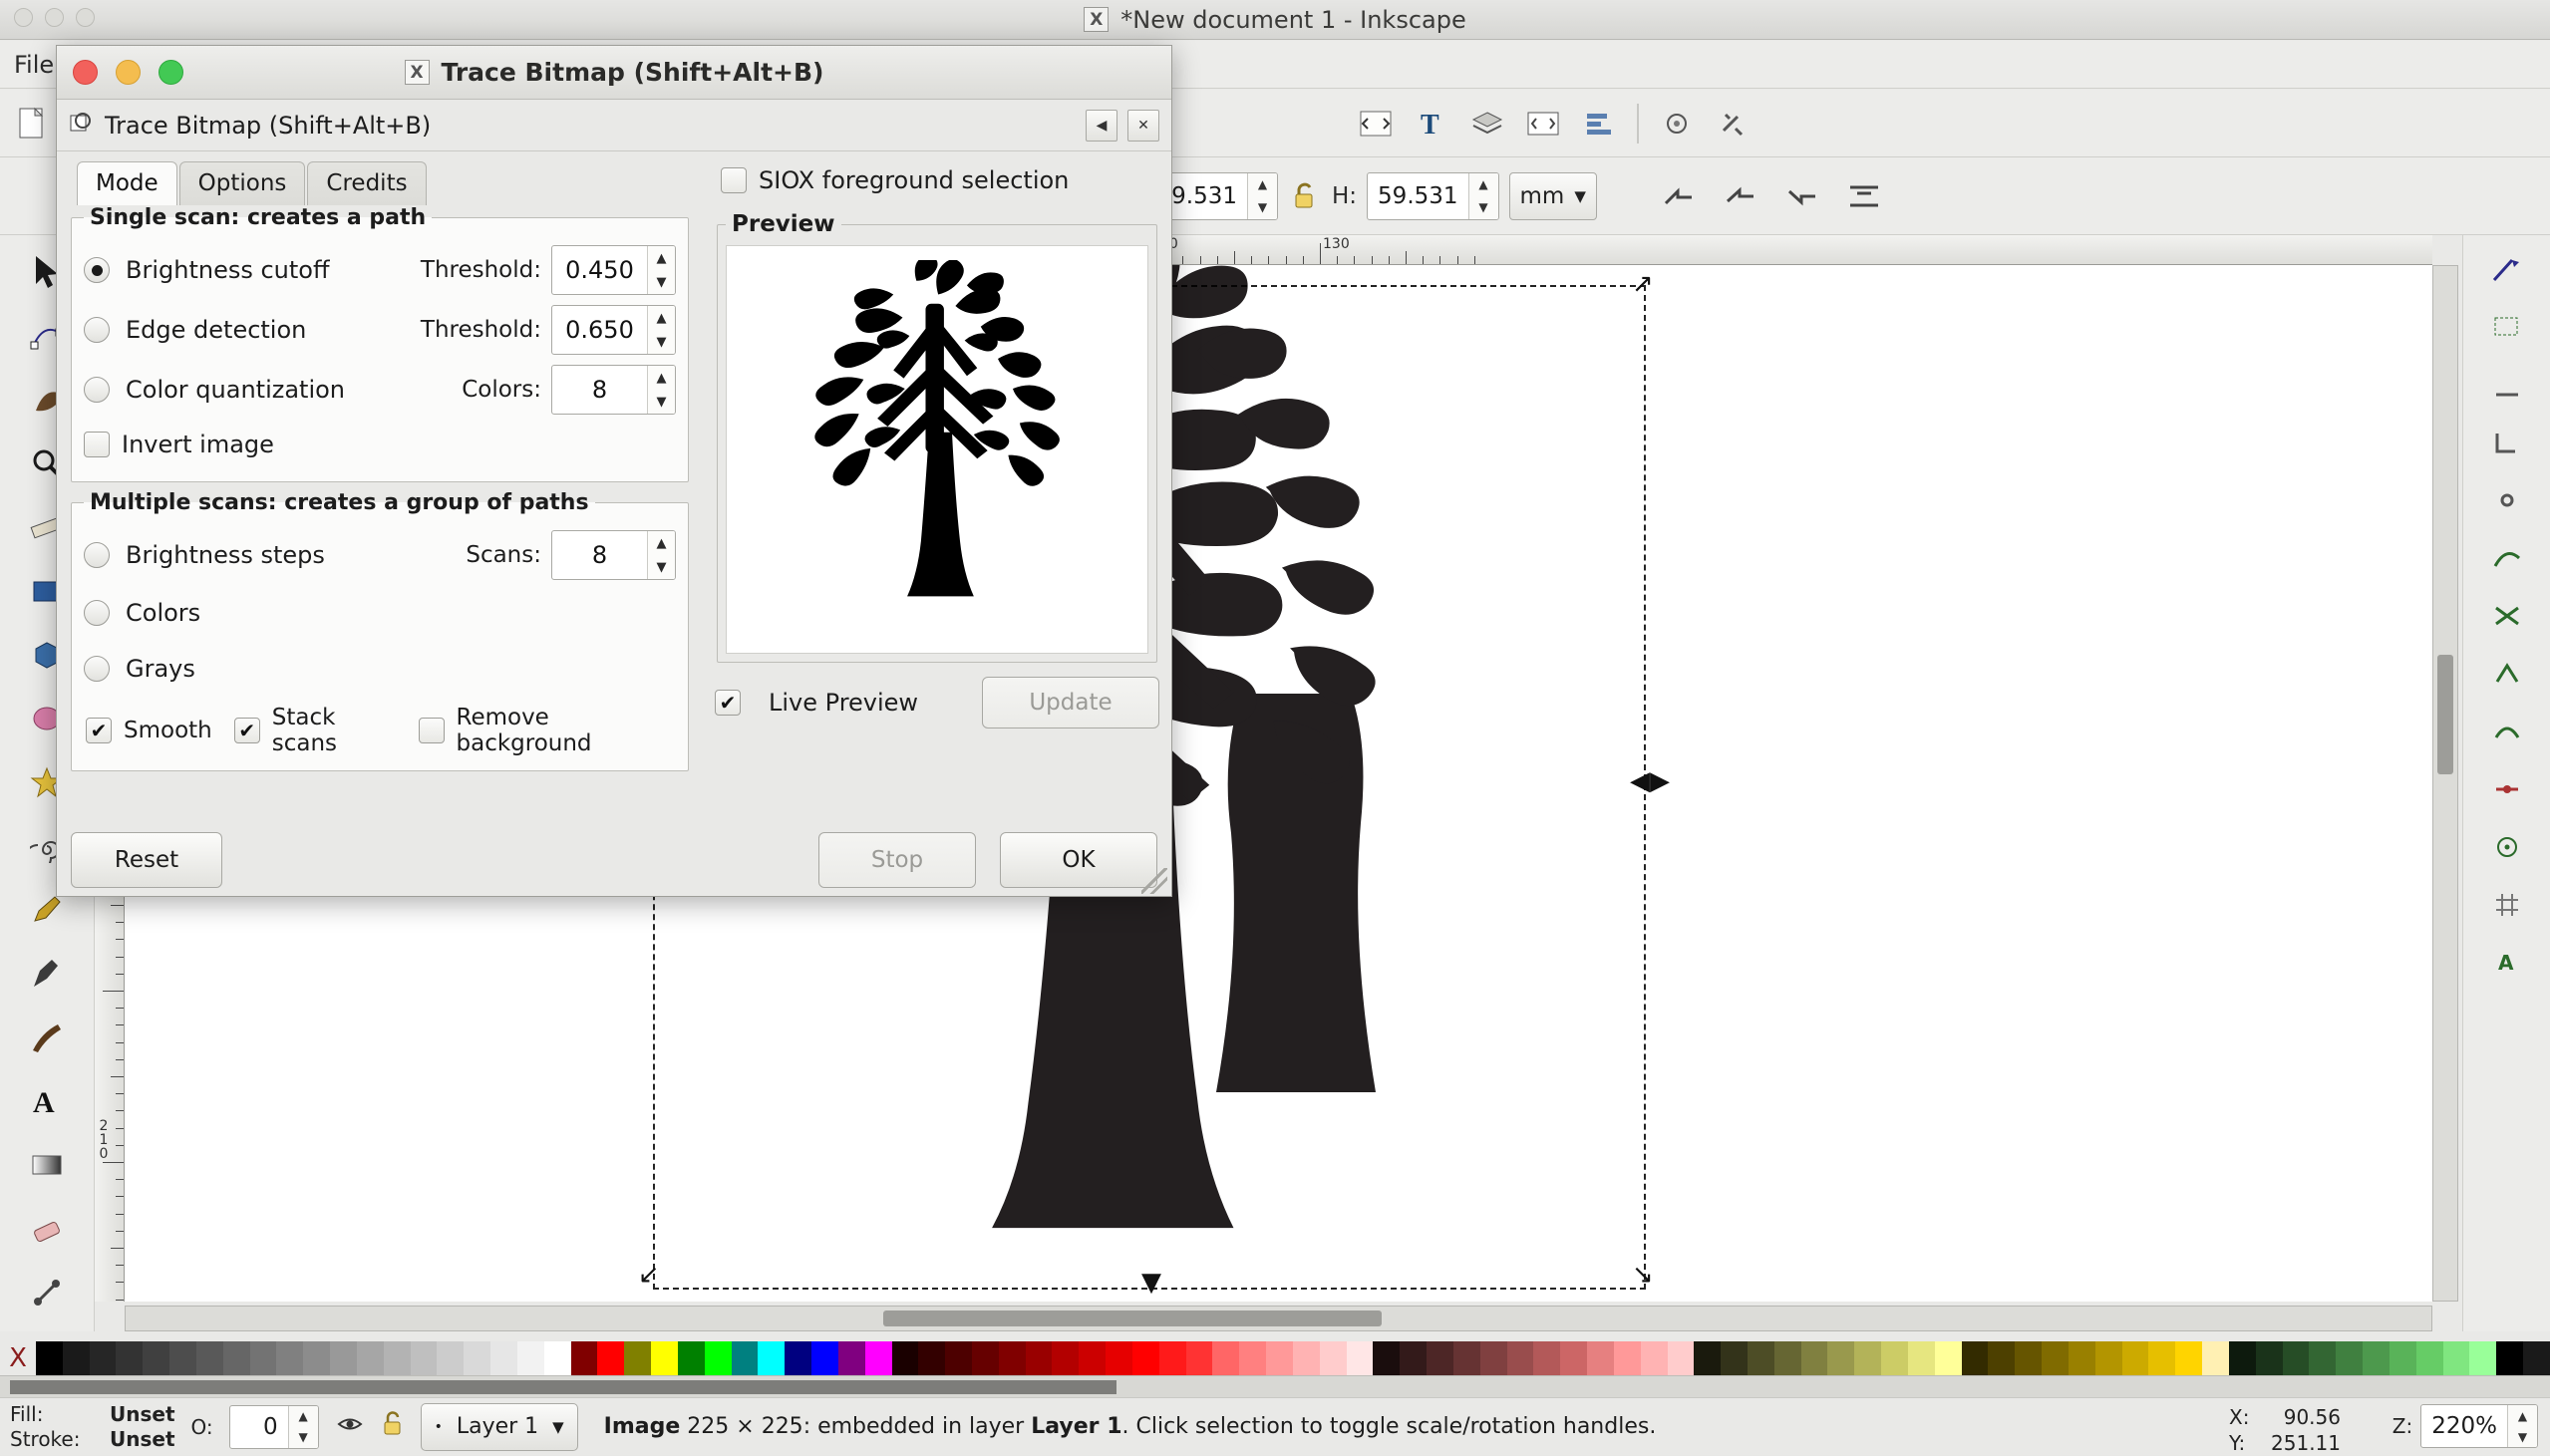  Describe the element at coordinates (380, 555) in the screenshot. I see `brightness-steps-row: Brightness steps Scans: 8 ▲ ▼` at that location.